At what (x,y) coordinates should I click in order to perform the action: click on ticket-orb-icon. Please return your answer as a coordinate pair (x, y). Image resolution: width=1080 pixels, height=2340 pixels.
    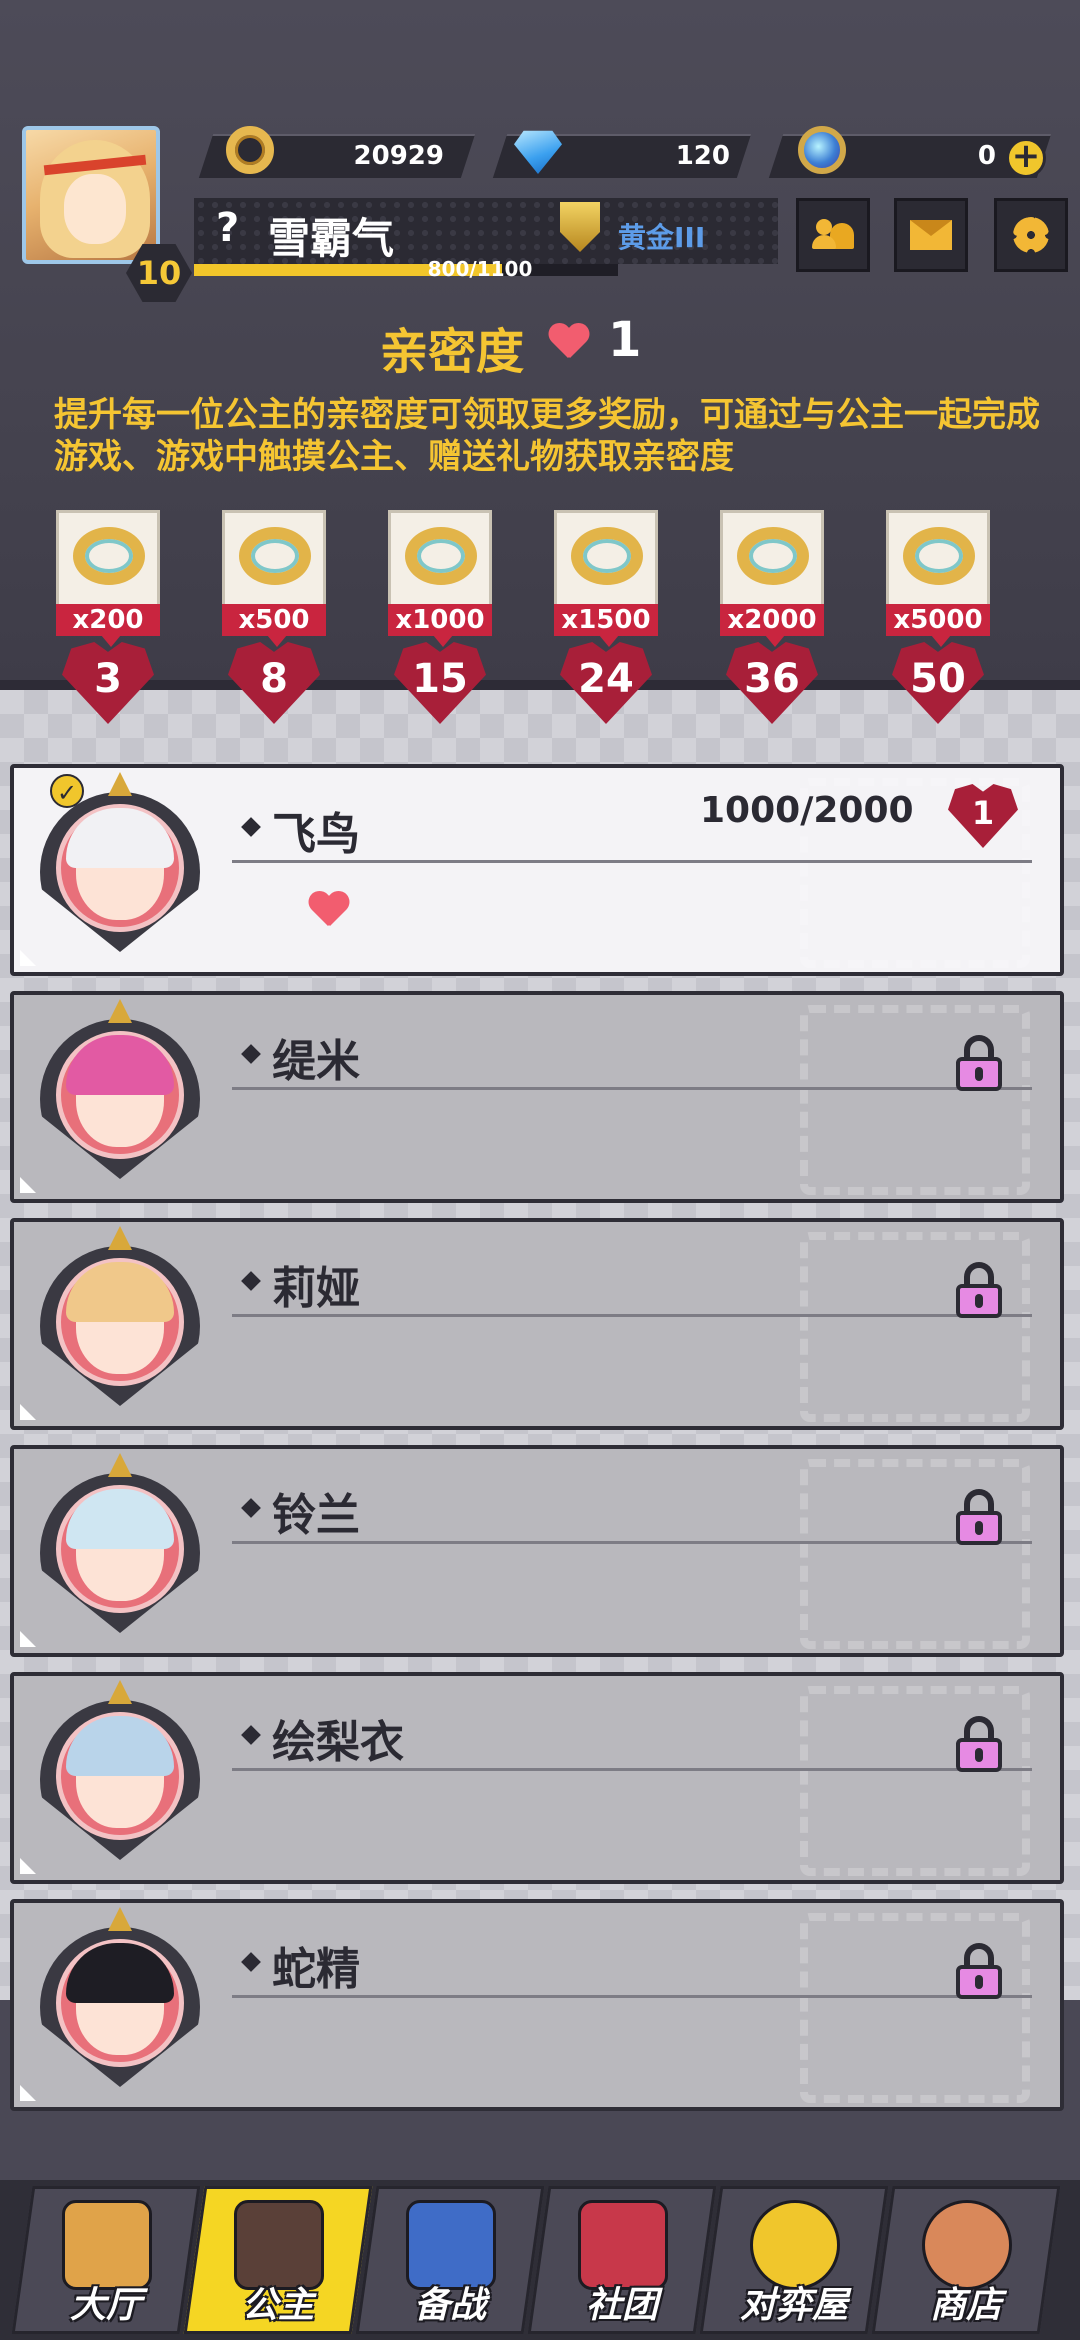
    Looking at the image, I should click on (822, 150).